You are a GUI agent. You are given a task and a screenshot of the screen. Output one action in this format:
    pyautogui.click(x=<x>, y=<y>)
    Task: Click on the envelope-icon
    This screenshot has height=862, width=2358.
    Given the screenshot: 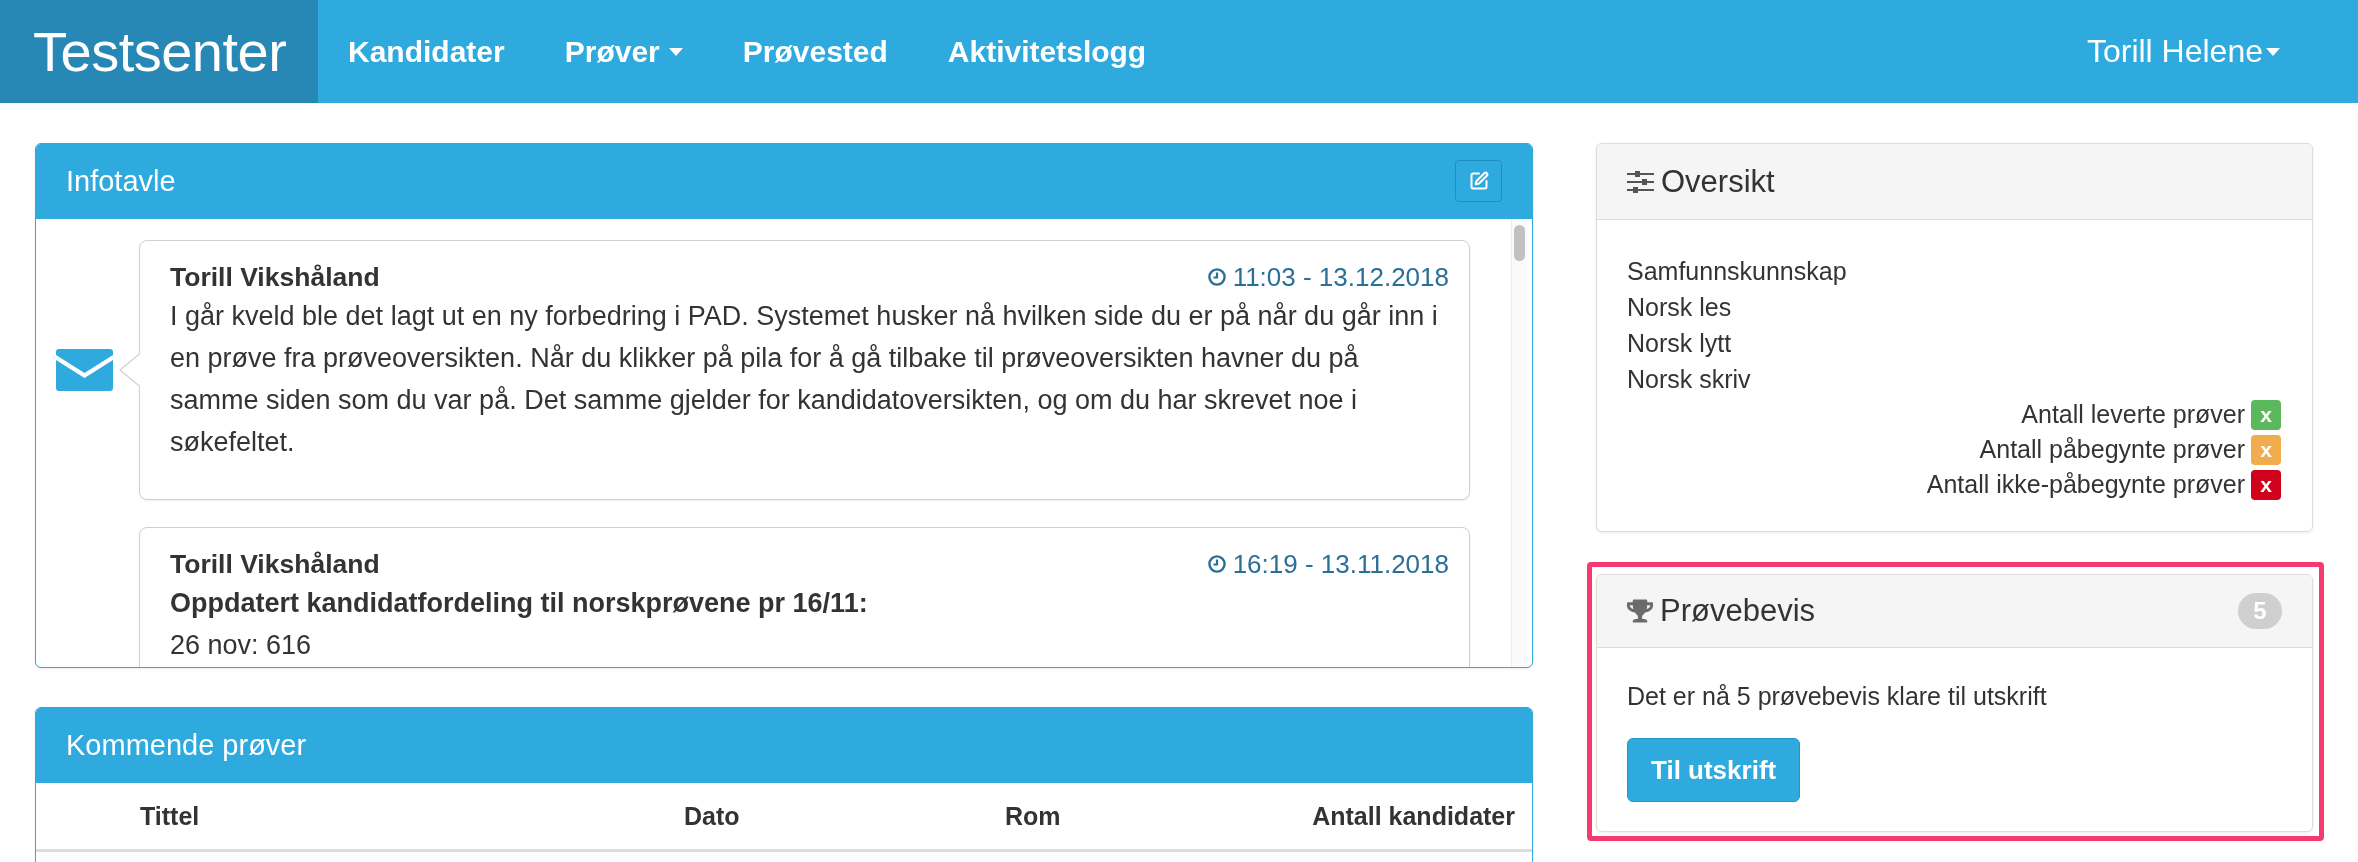 What is the action you would take?
    pyautogui.click(x=84, y=370)
    